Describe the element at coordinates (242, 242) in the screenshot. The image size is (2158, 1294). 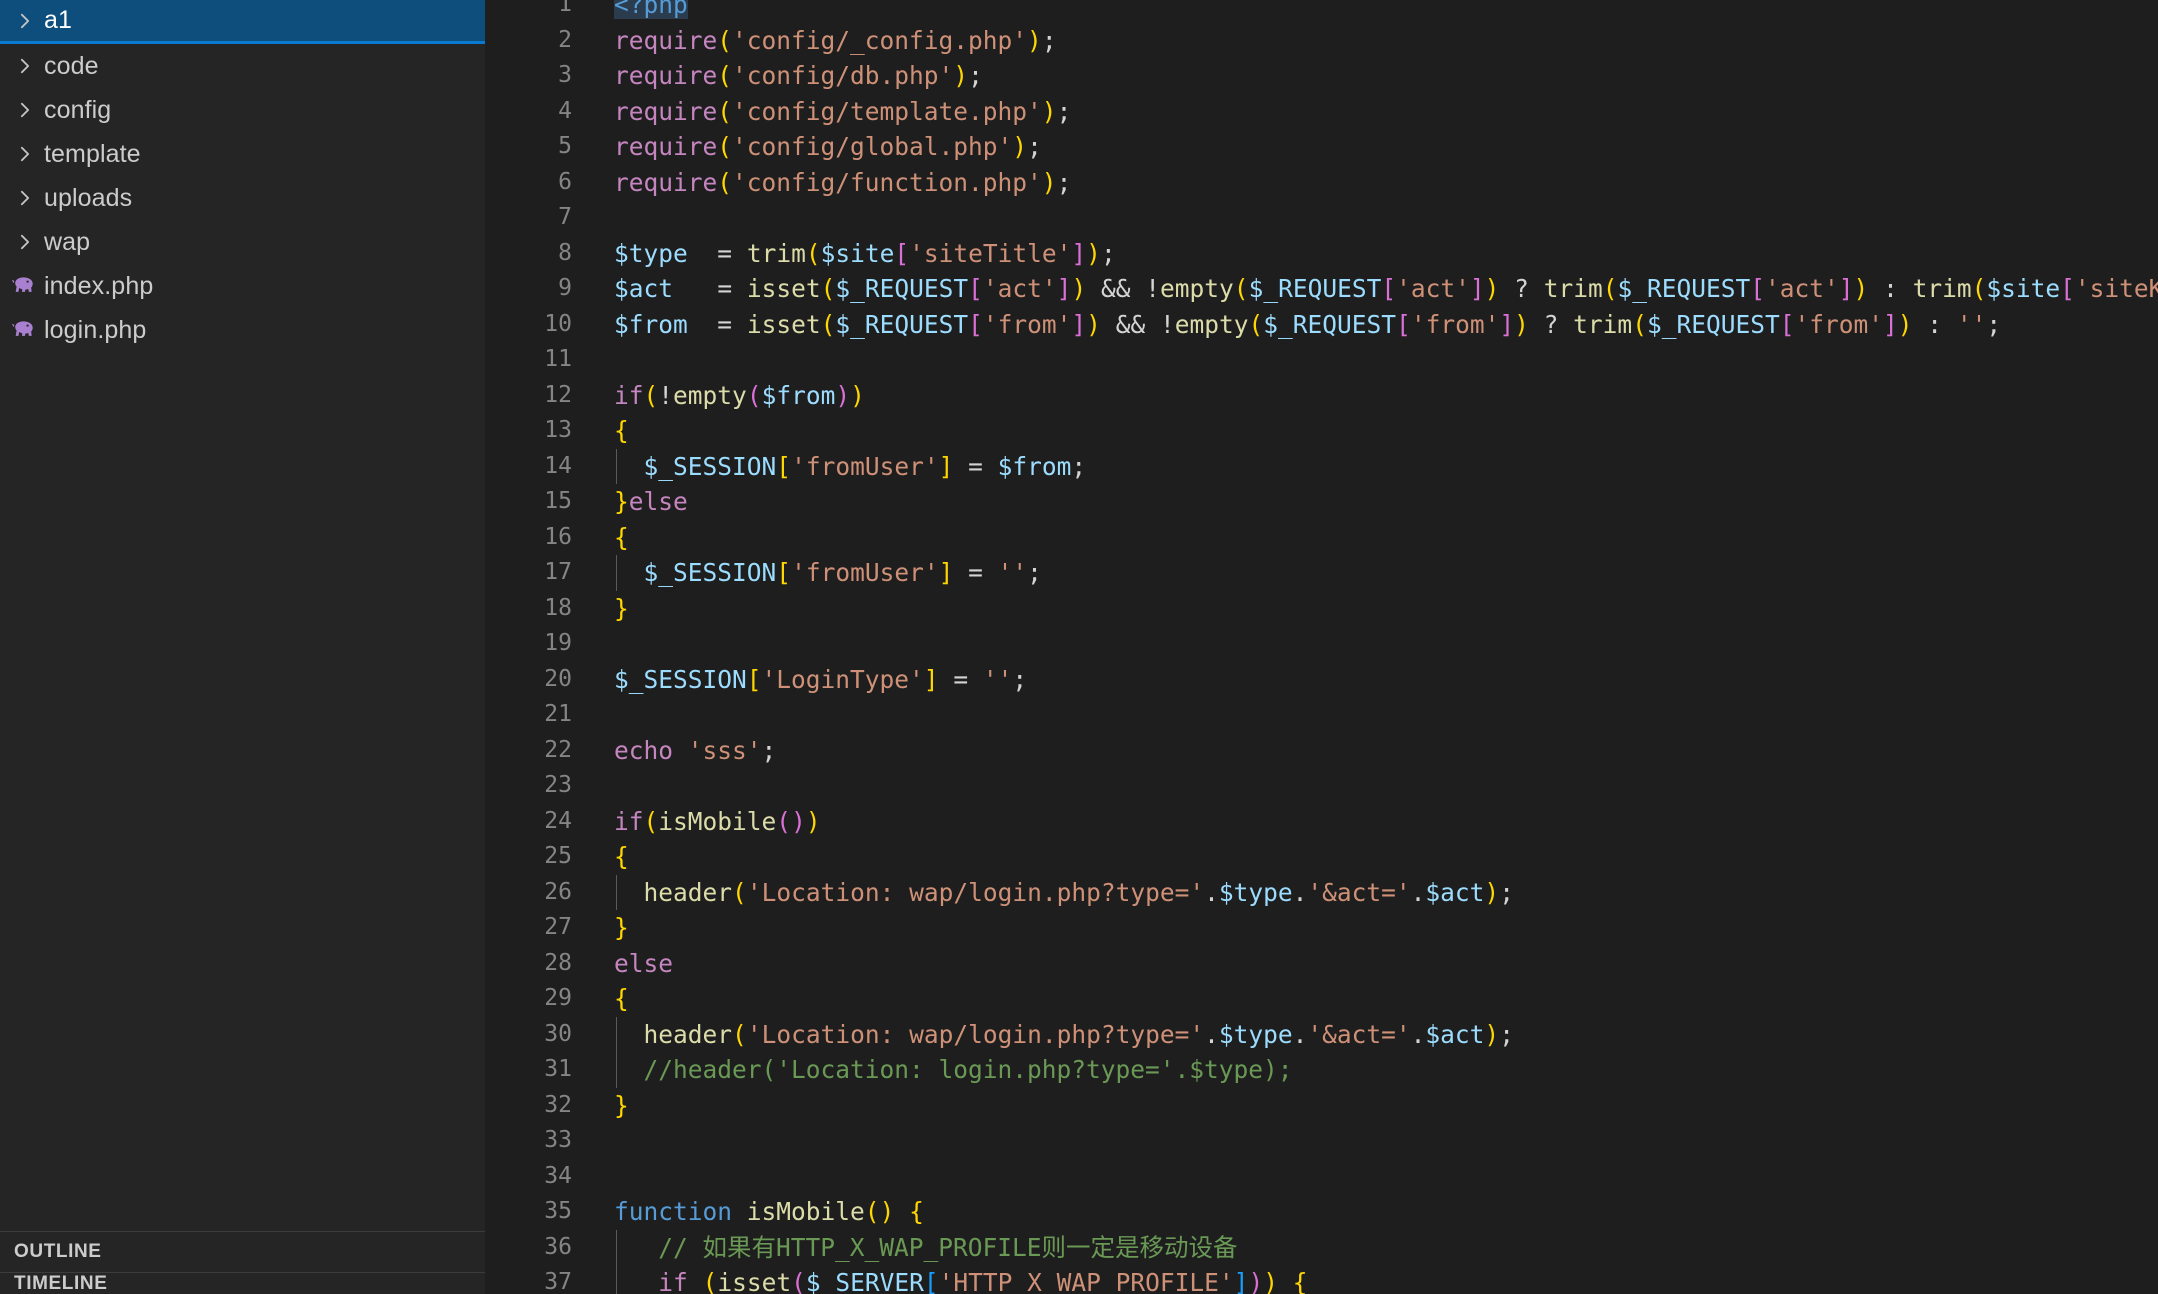
I see `tree-item-wap: wap` at that location.